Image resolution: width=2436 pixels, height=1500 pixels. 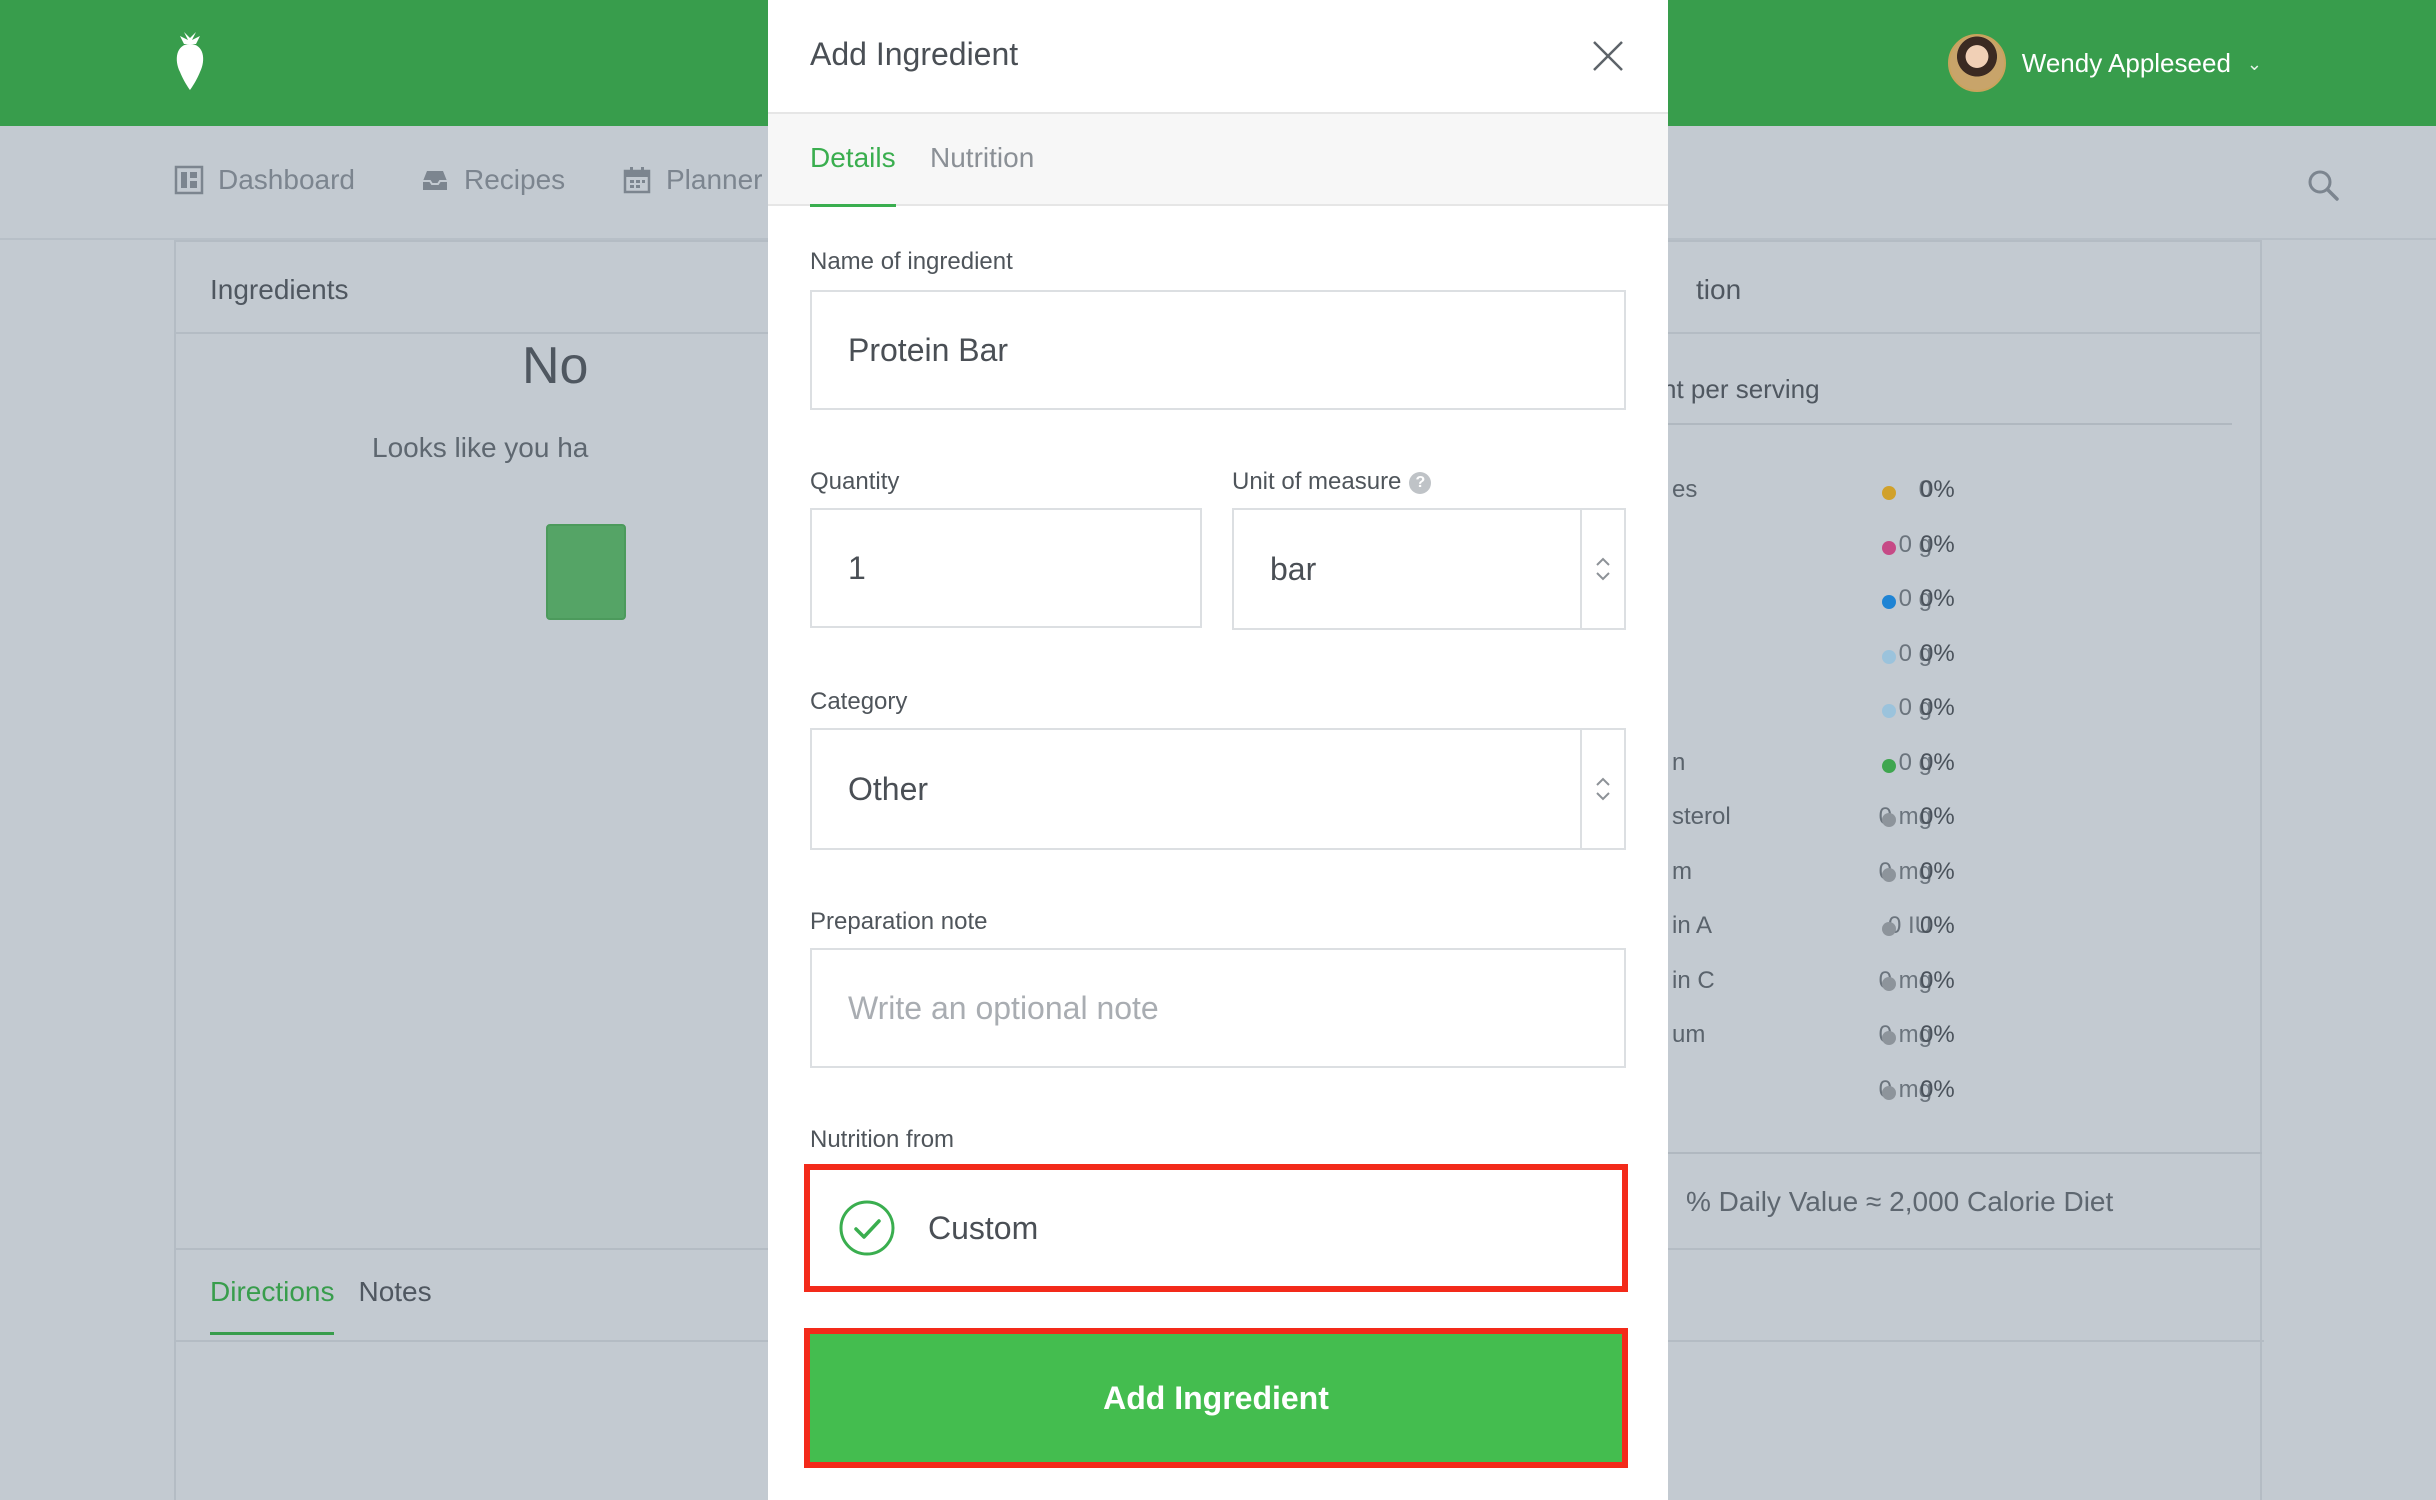 What do you see at coordinates (272, 1305) in the screenshot?
I see `tab-directions: Directions` at bounding box center [272, 1305].